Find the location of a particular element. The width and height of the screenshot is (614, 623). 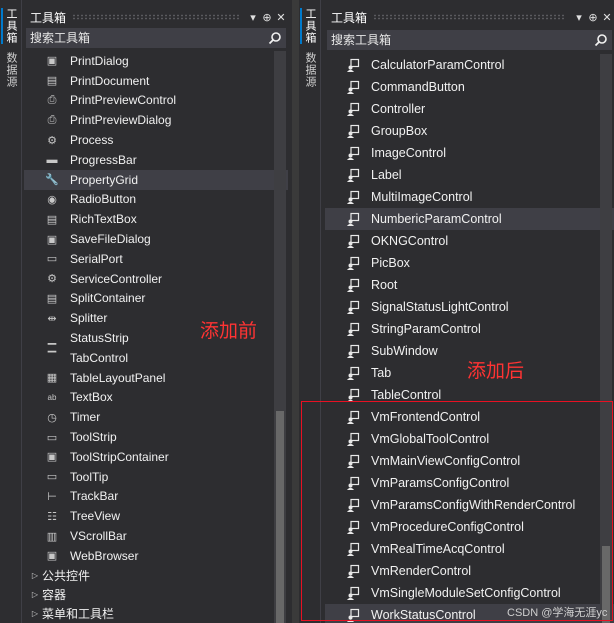

toolbox-item-label: CalculatorParamControl is located at coordinates (438, 65).